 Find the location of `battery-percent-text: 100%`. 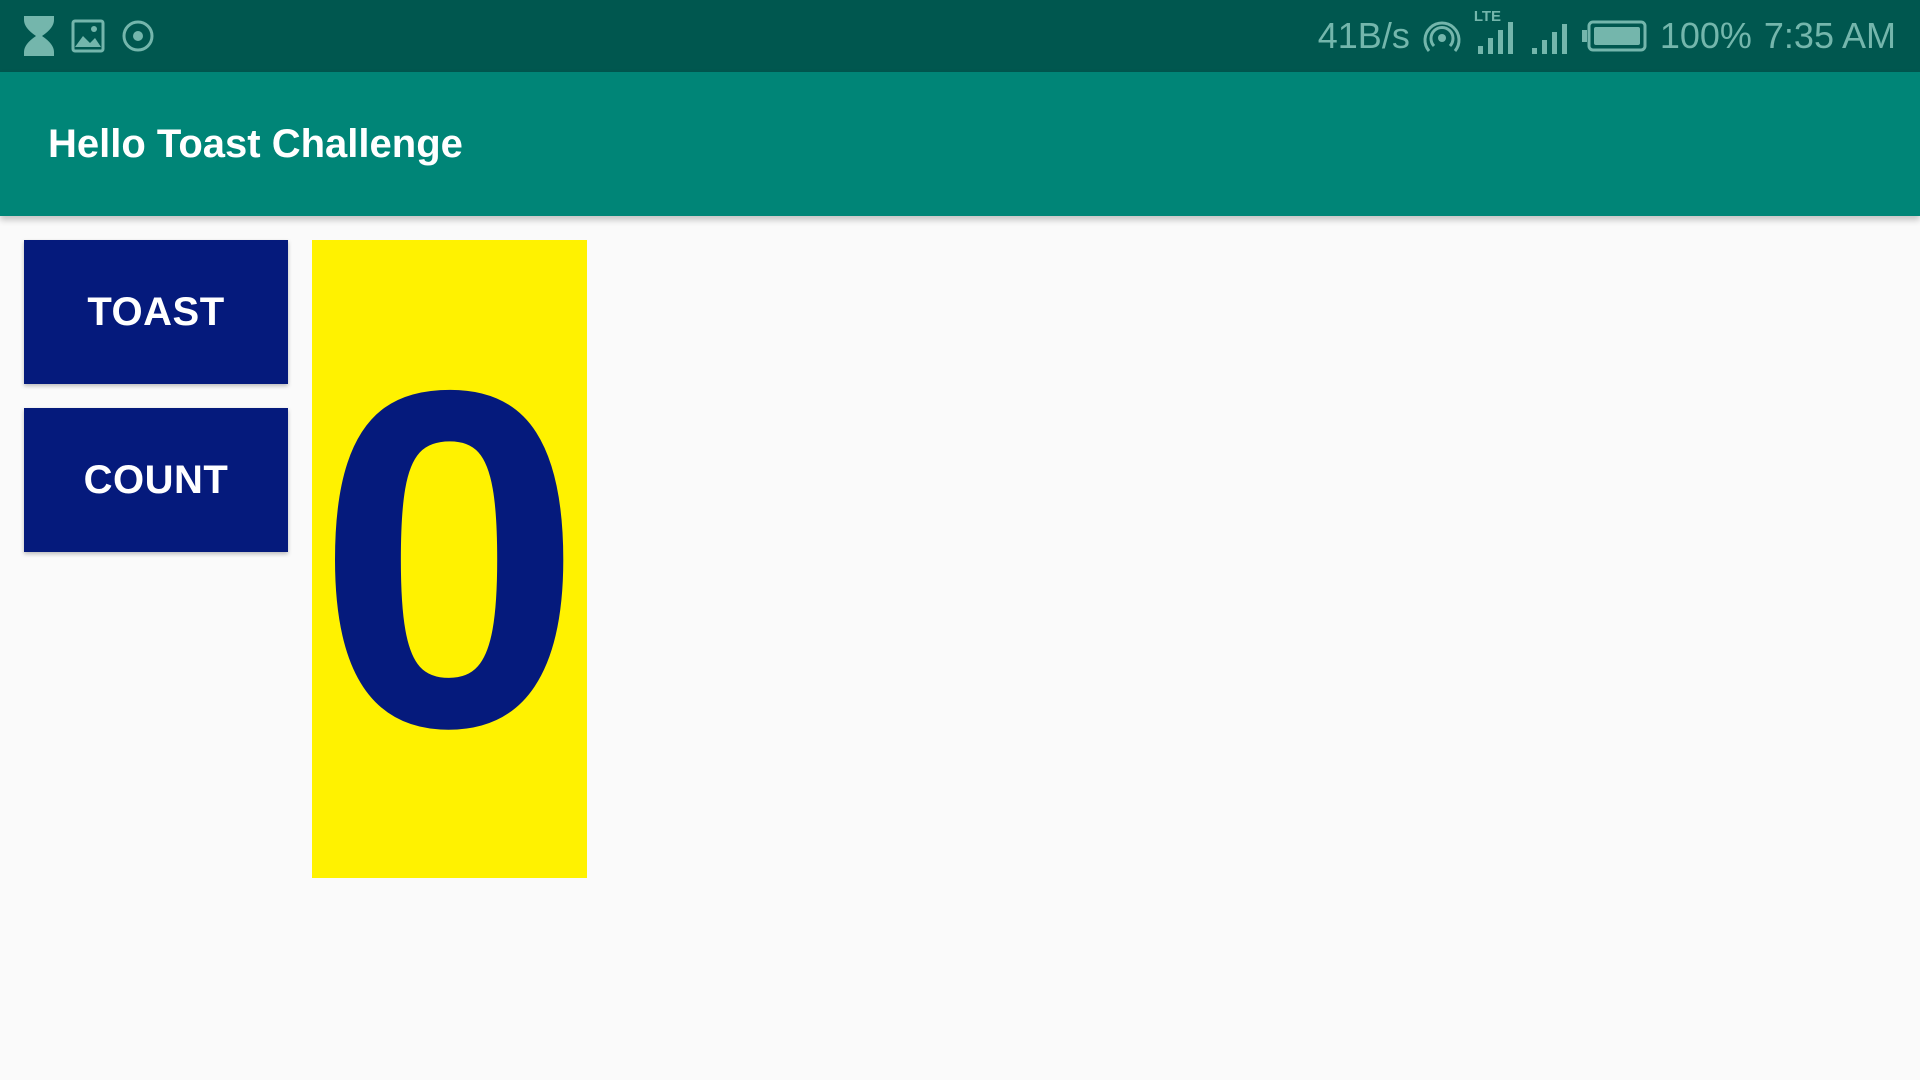

battery-percent-text: 100% is located at coordinates (1705, 35).